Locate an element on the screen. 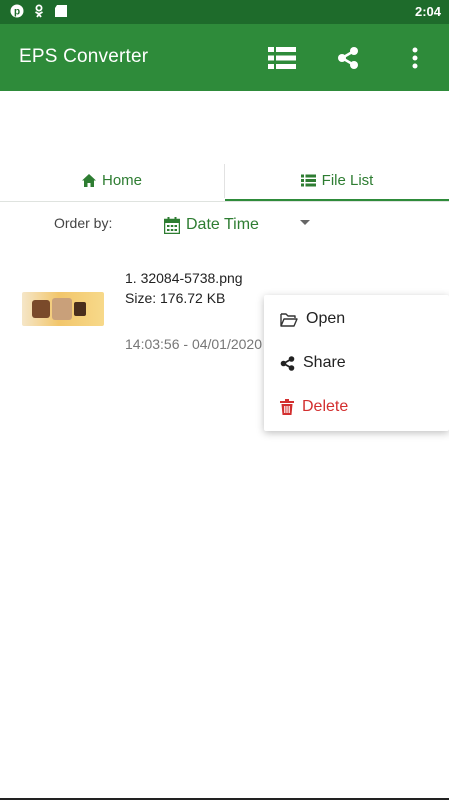 The image size is (449, 800). menu-item-delete-label: Delete is located at coordinates (325, 406).